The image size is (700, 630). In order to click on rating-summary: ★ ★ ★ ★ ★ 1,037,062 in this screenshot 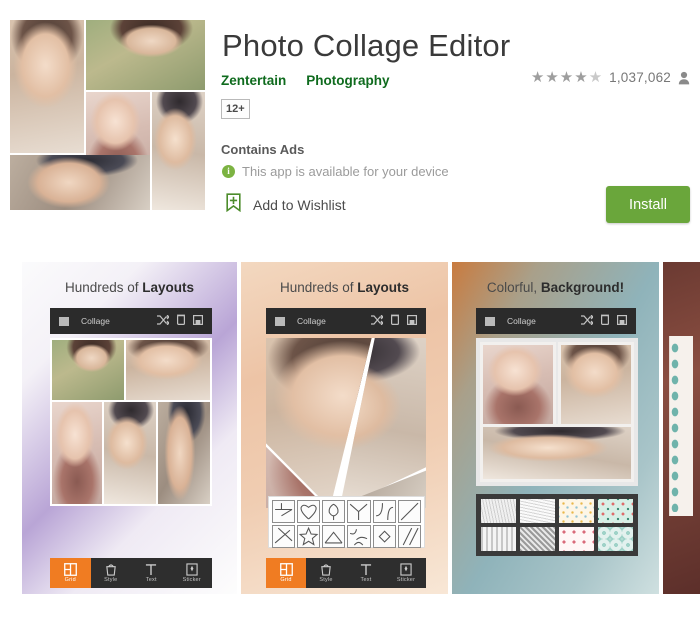, I will do `click(610, 77)`.